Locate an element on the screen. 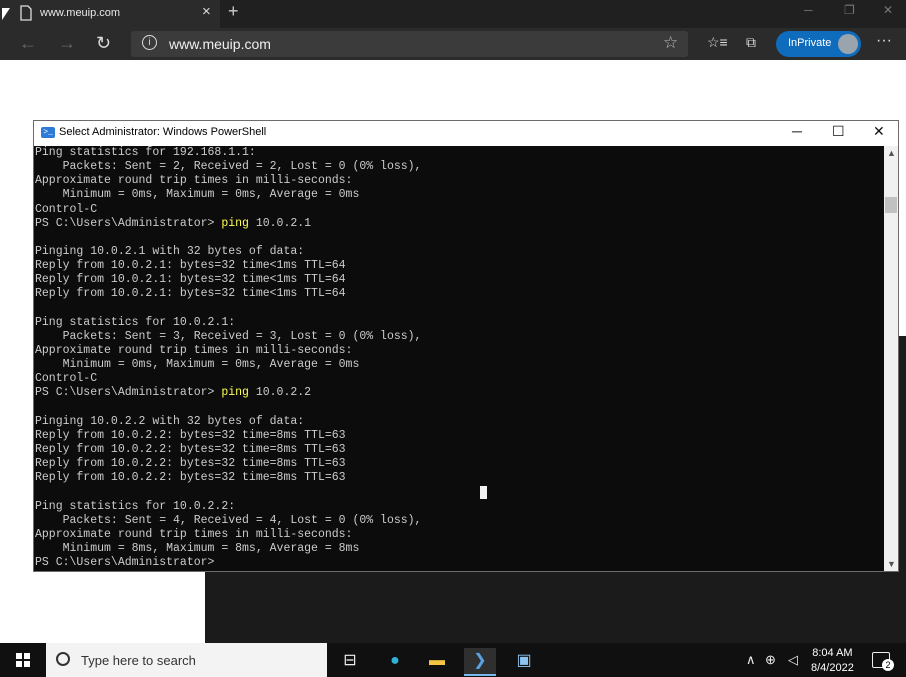 The width and height of the screenshot is (906, 677). restore-browser-button: ❐ is located at coordinates (849, 10).